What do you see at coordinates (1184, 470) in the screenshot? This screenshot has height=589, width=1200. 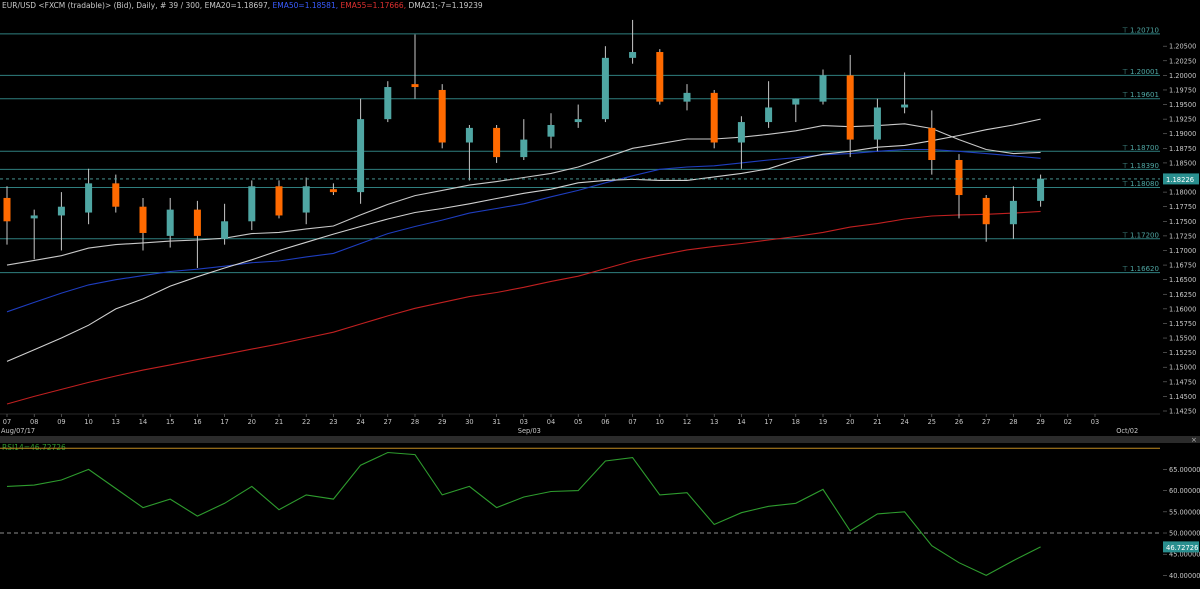 I see `rsi-tick-label: 65.00000` at bounding box center [1184, 470].